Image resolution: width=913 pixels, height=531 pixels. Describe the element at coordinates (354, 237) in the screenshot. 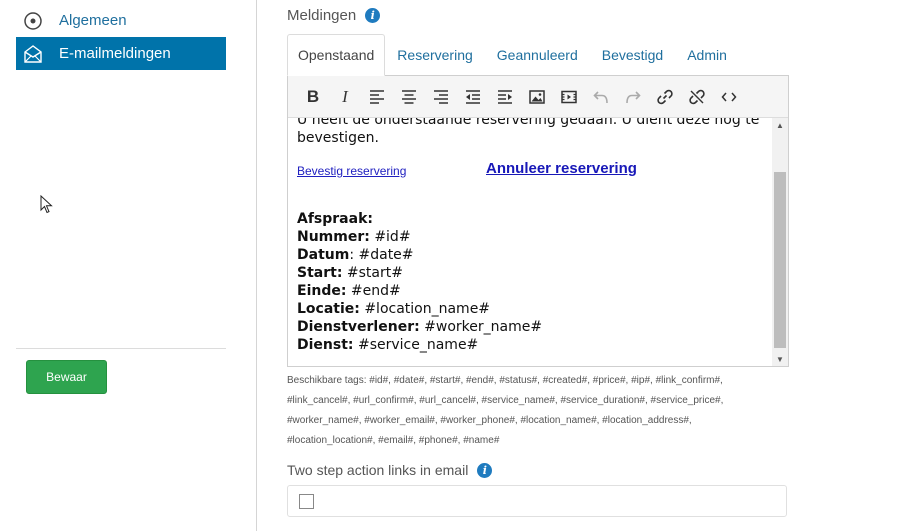

I see `appointment-line: Nummer: #id#` at that location.